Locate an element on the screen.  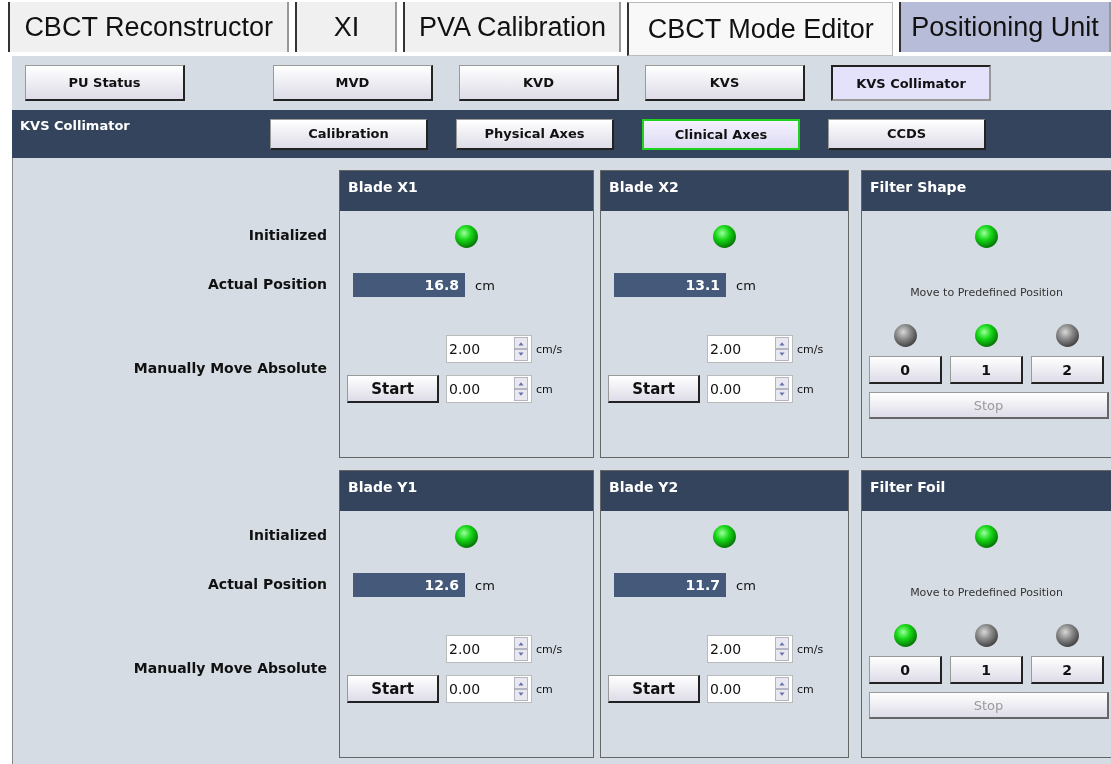
panel-title: Filter Foil is located at coordinates (908, 487).